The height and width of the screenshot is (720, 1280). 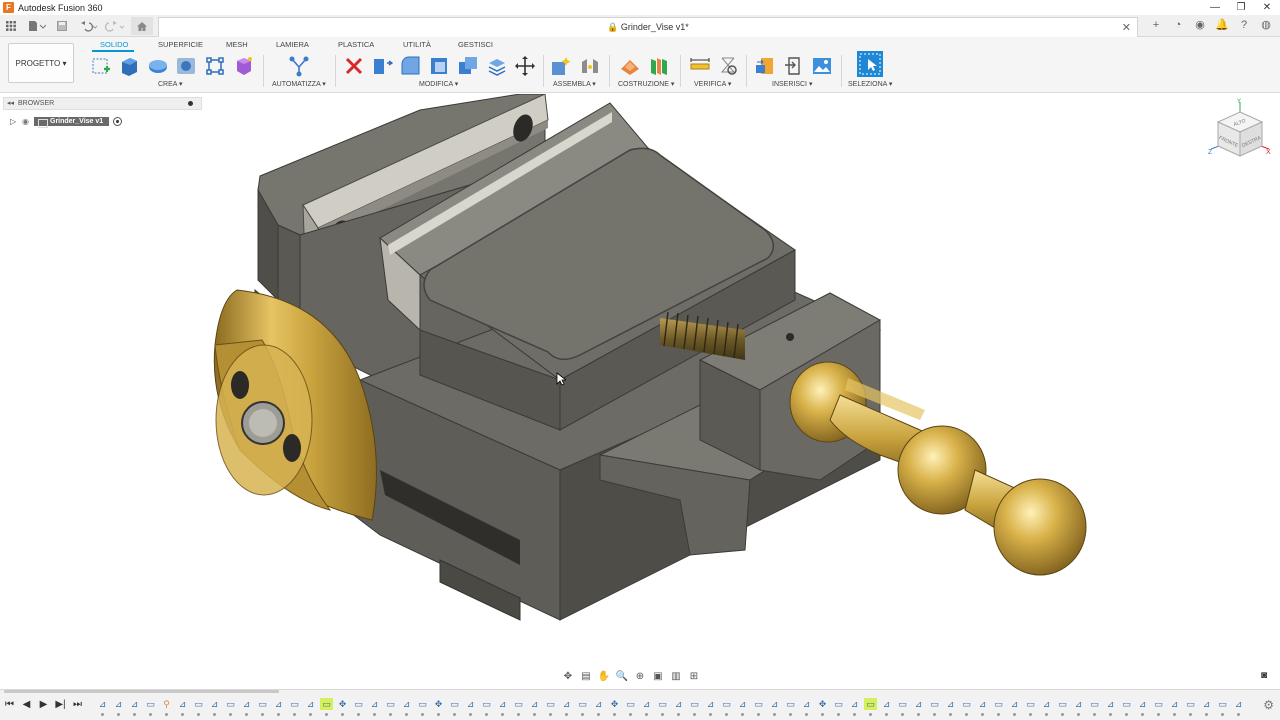 What do you see at coordinates (648, 27) in the screenshot?
I see `document-tab: 🔒 Grinder_Vise v1* ✕` at bounding box center [648, 27].